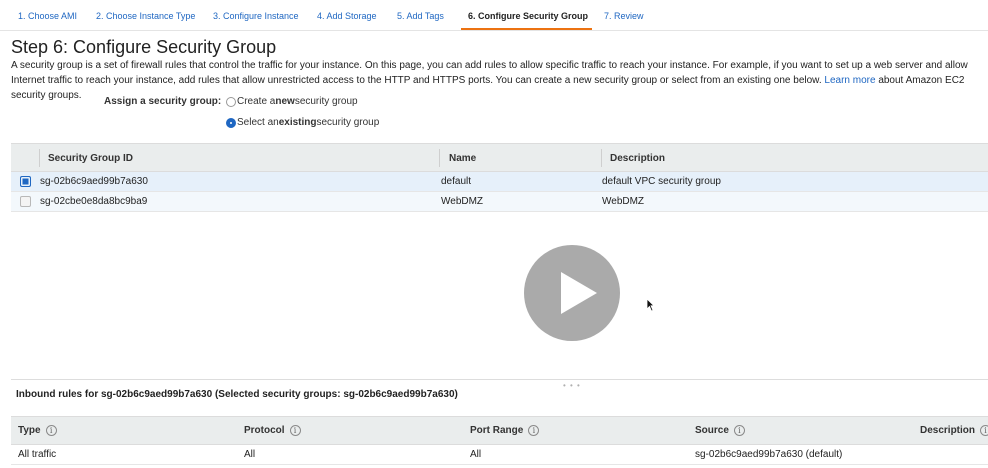 Image resolution: width=988 pixels, height=468 pixels. I want to click on security-group-id: sg-02cbe0e8da8bc9ba9, so click(94, 201).